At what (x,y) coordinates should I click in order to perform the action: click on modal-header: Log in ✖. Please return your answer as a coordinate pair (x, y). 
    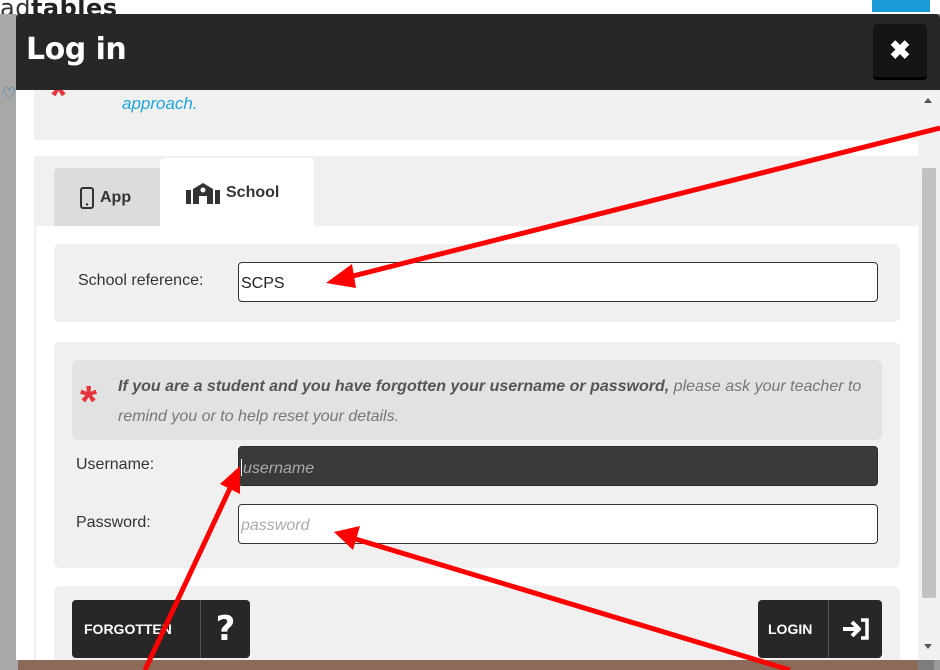
    Looking at the image, I should click on (478, 52).